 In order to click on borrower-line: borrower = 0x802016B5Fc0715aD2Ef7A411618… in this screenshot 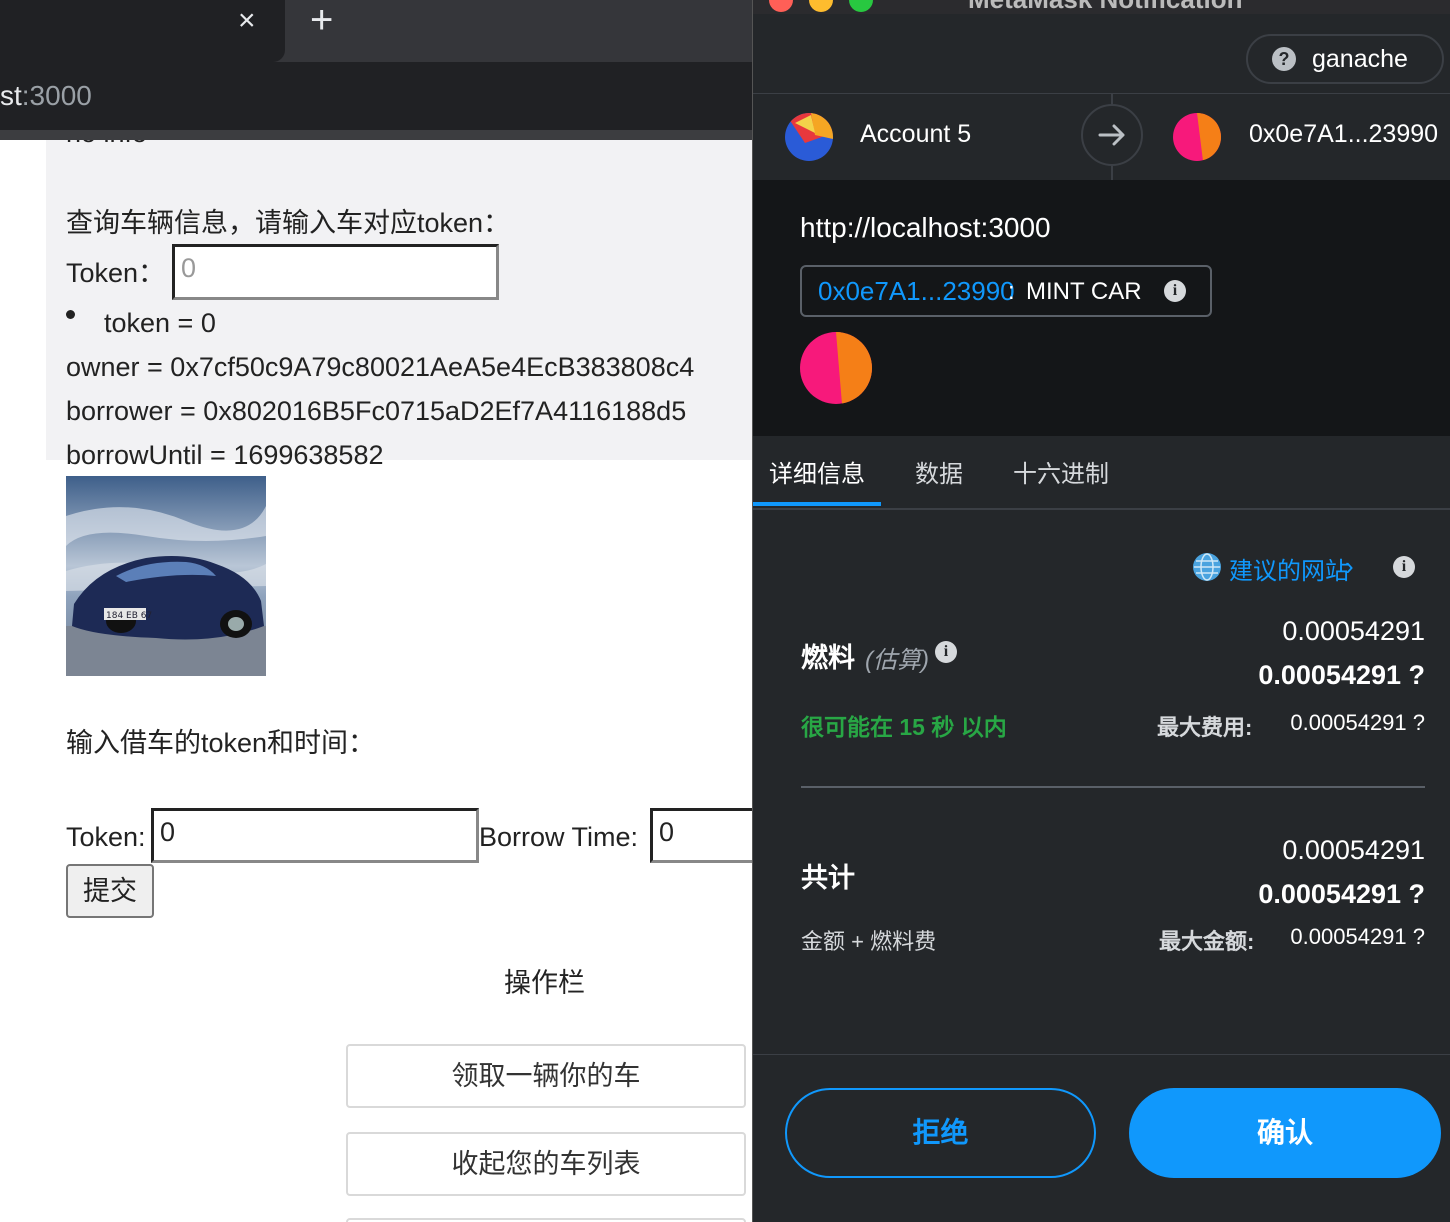, I will do `click(376, 411)`.